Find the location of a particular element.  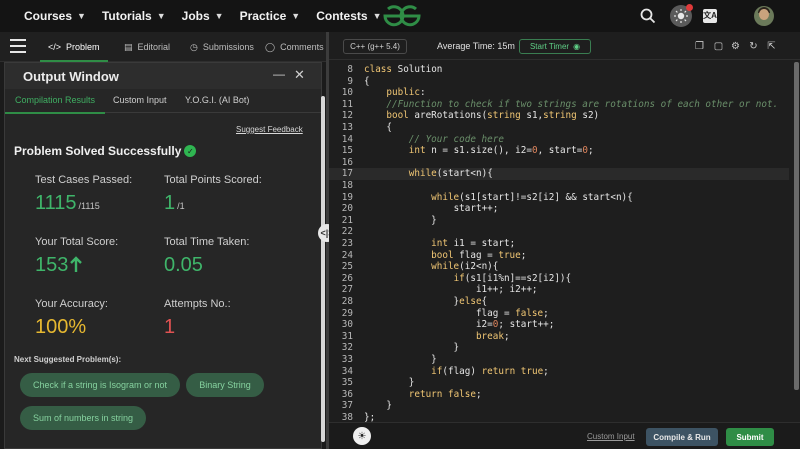

average-time: Average Time: 15m is located at coordinates (476, 46).